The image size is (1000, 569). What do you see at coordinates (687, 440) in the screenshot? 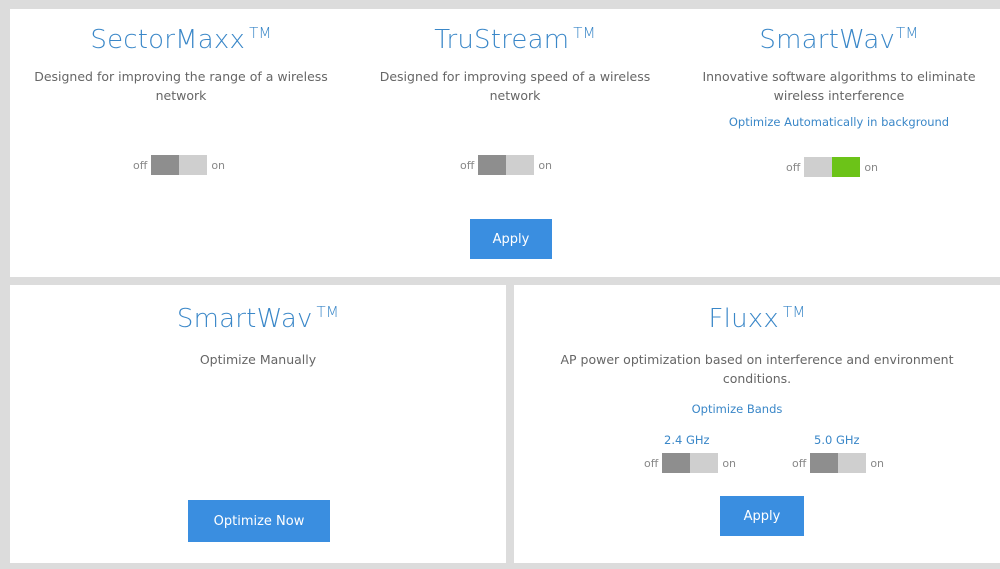
I see `band-24-label: 2.4 GHz` at bounding box center [687, 440].